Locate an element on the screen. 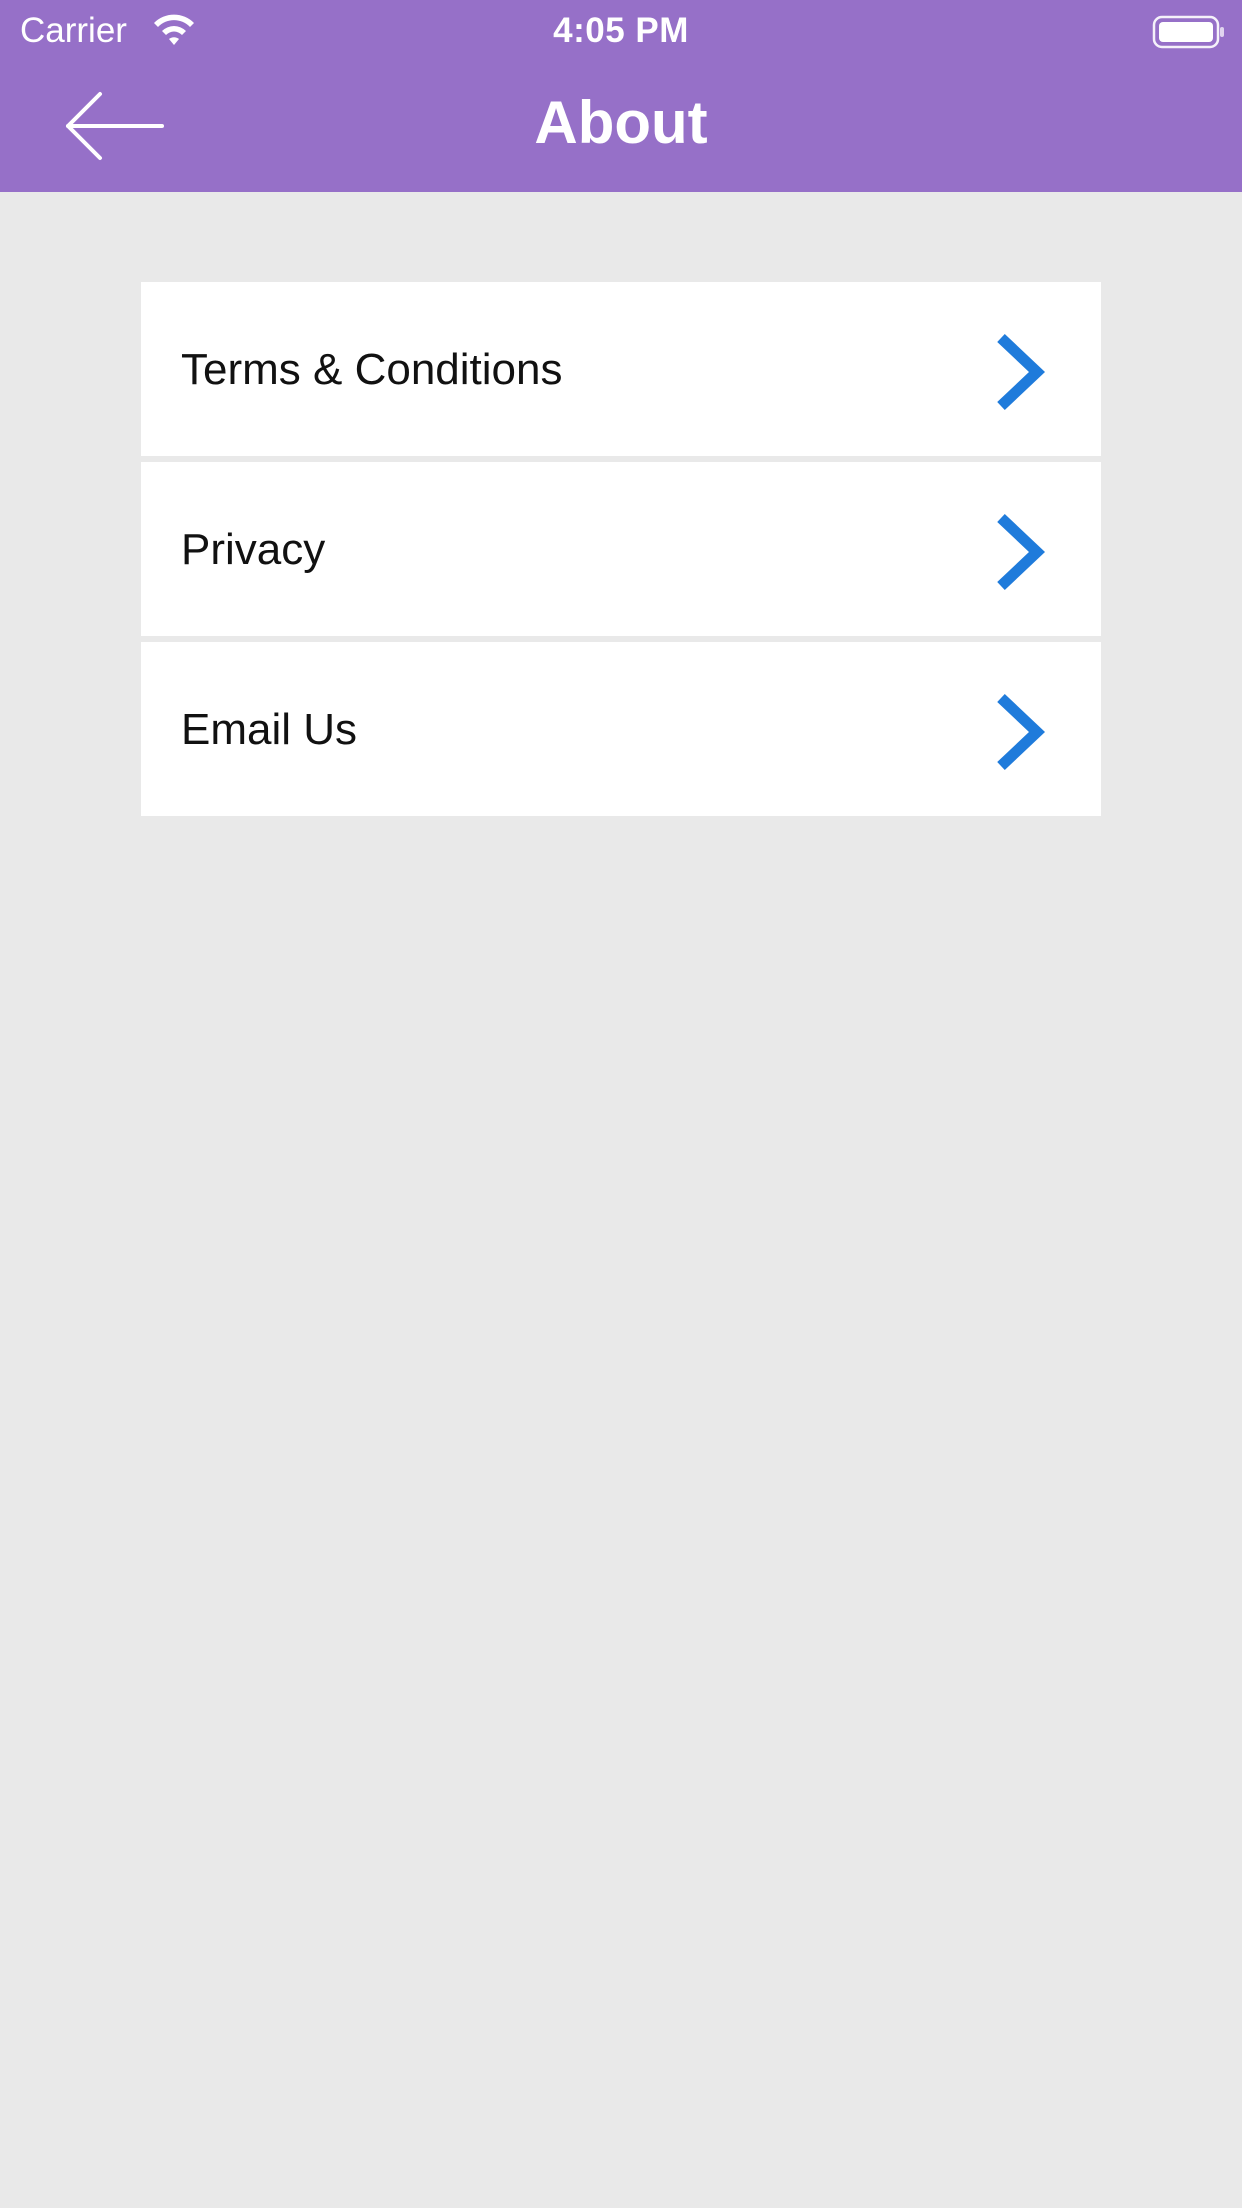 This screenshot has width=1242, height=2208. navigation-bar: About is located at coordinates (621, 127).